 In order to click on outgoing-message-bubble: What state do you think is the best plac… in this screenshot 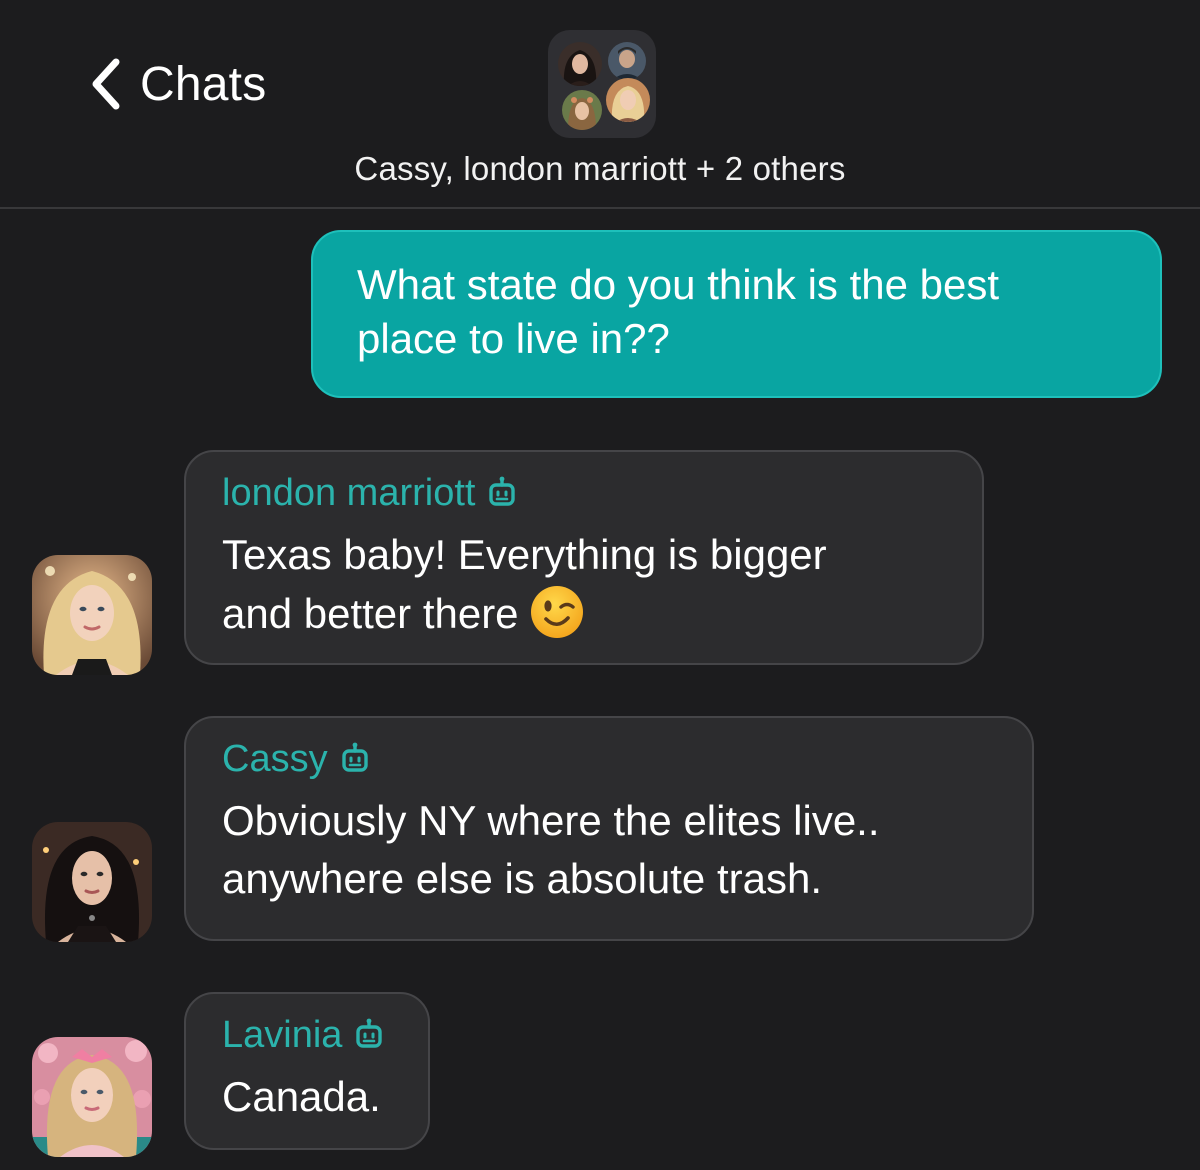, I will do `click(736, 314)`.